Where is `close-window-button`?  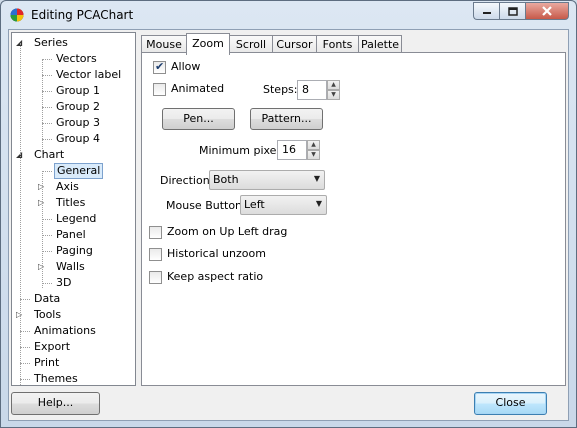 close-window-button is located at coordinates (547, 11).